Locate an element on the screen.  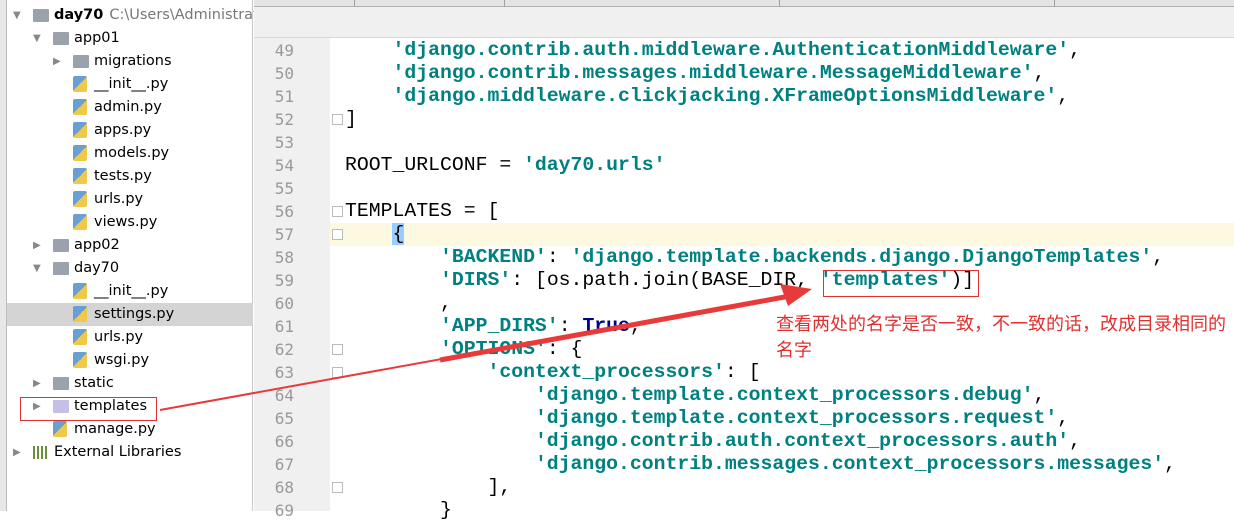
annotation-note: 查看两处的名字是否一致，不一致的话，改成目录相同的名字 is located at coordinates (1001, 337).